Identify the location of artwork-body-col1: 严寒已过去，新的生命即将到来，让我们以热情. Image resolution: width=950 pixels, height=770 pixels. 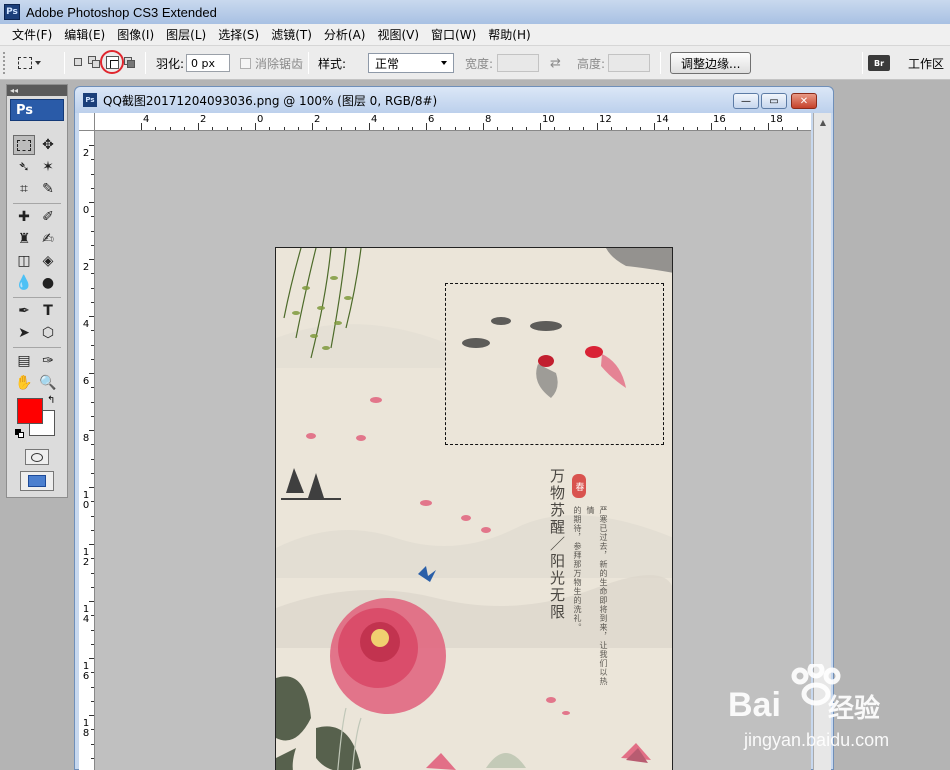
(597, 596).